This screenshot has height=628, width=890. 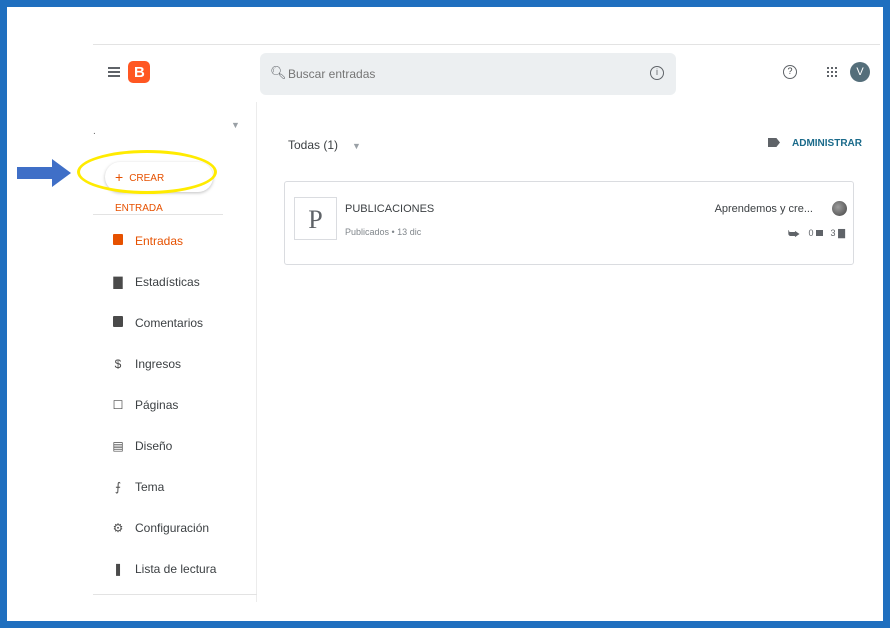 I want to click on hamburger-menu-icon, so click(x=114, y=72).